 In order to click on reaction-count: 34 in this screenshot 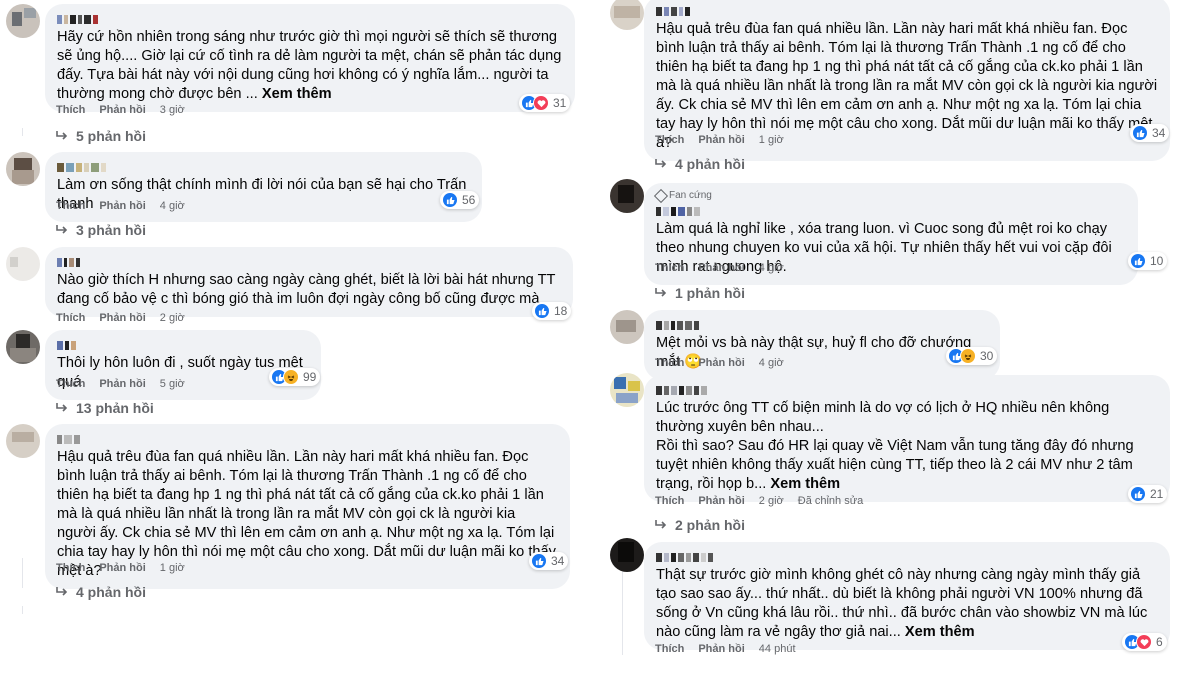, I will do `click(558, 561)`.